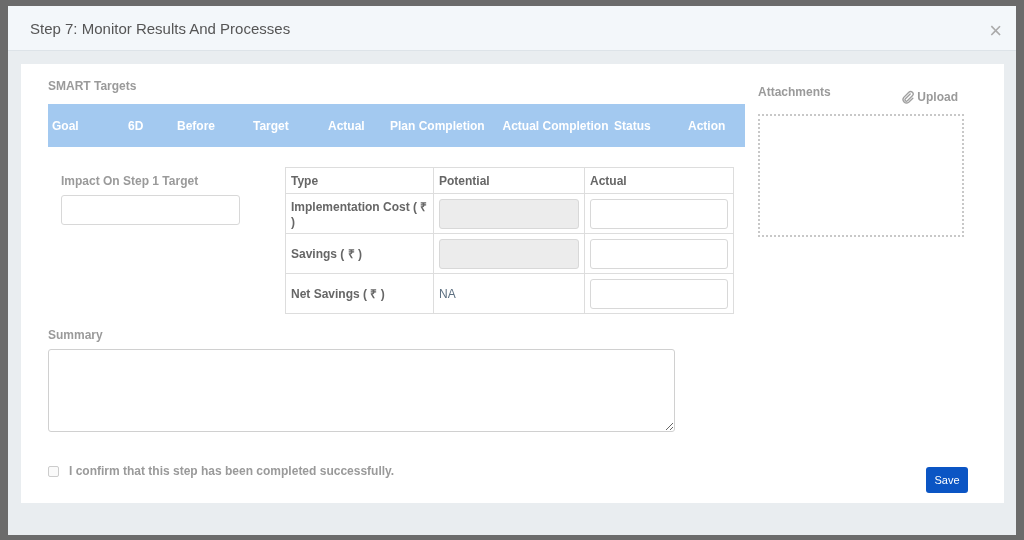  I want to click on paperclip-icon, so click(908, 97).